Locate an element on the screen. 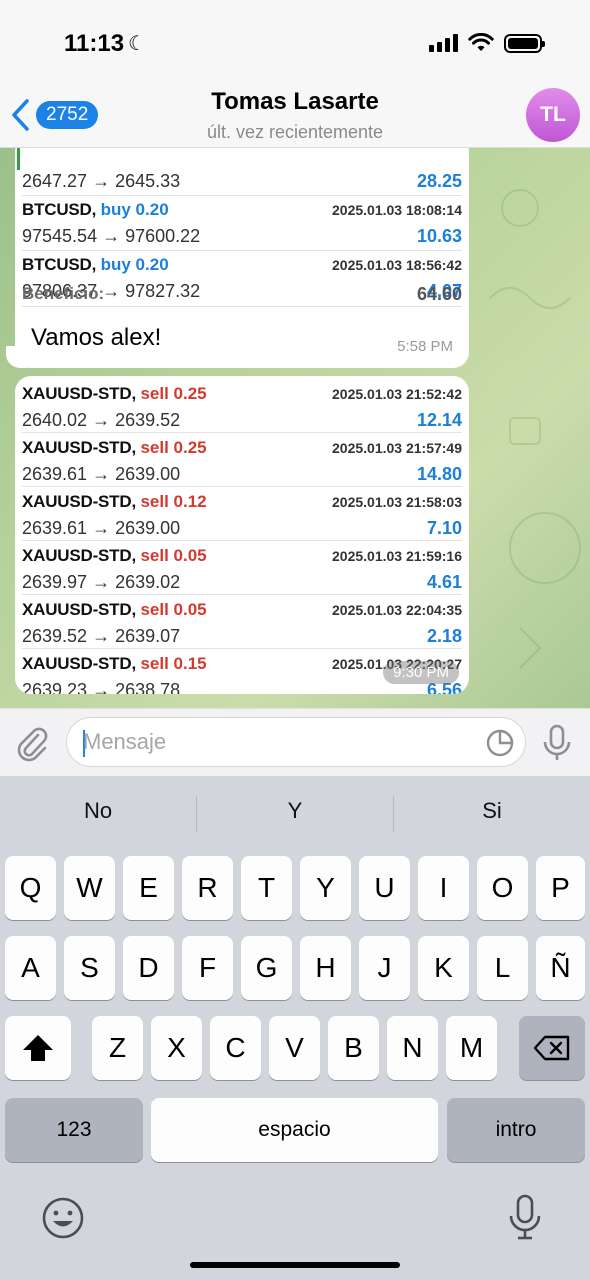 This screenshot has width=590, height=1280. benefit-row: Beneficio: 64.60 is located at coordinates (242, 294).